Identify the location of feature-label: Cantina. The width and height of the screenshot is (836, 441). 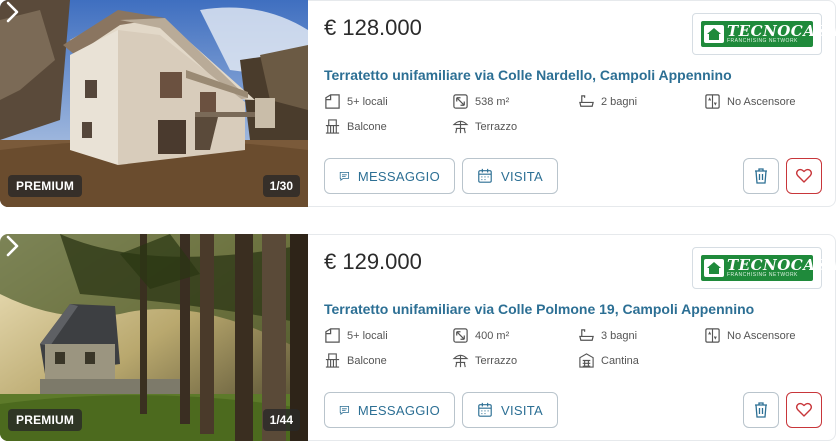
(620, 360).